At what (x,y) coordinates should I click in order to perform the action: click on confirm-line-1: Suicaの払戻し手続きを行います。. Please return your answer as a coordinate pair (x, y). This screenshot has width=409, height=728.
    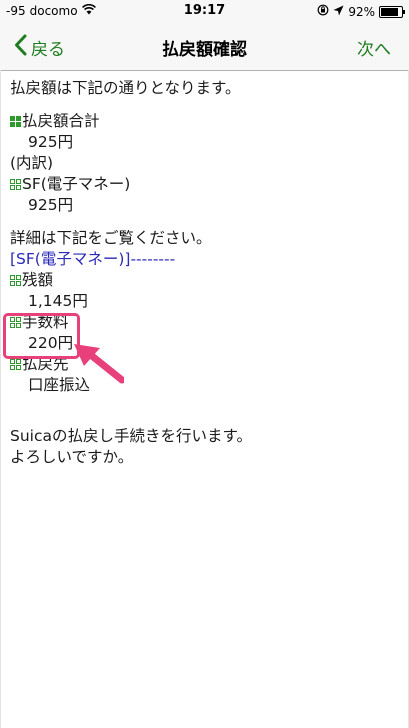
    Looking at the image, I should click on (131, 436).